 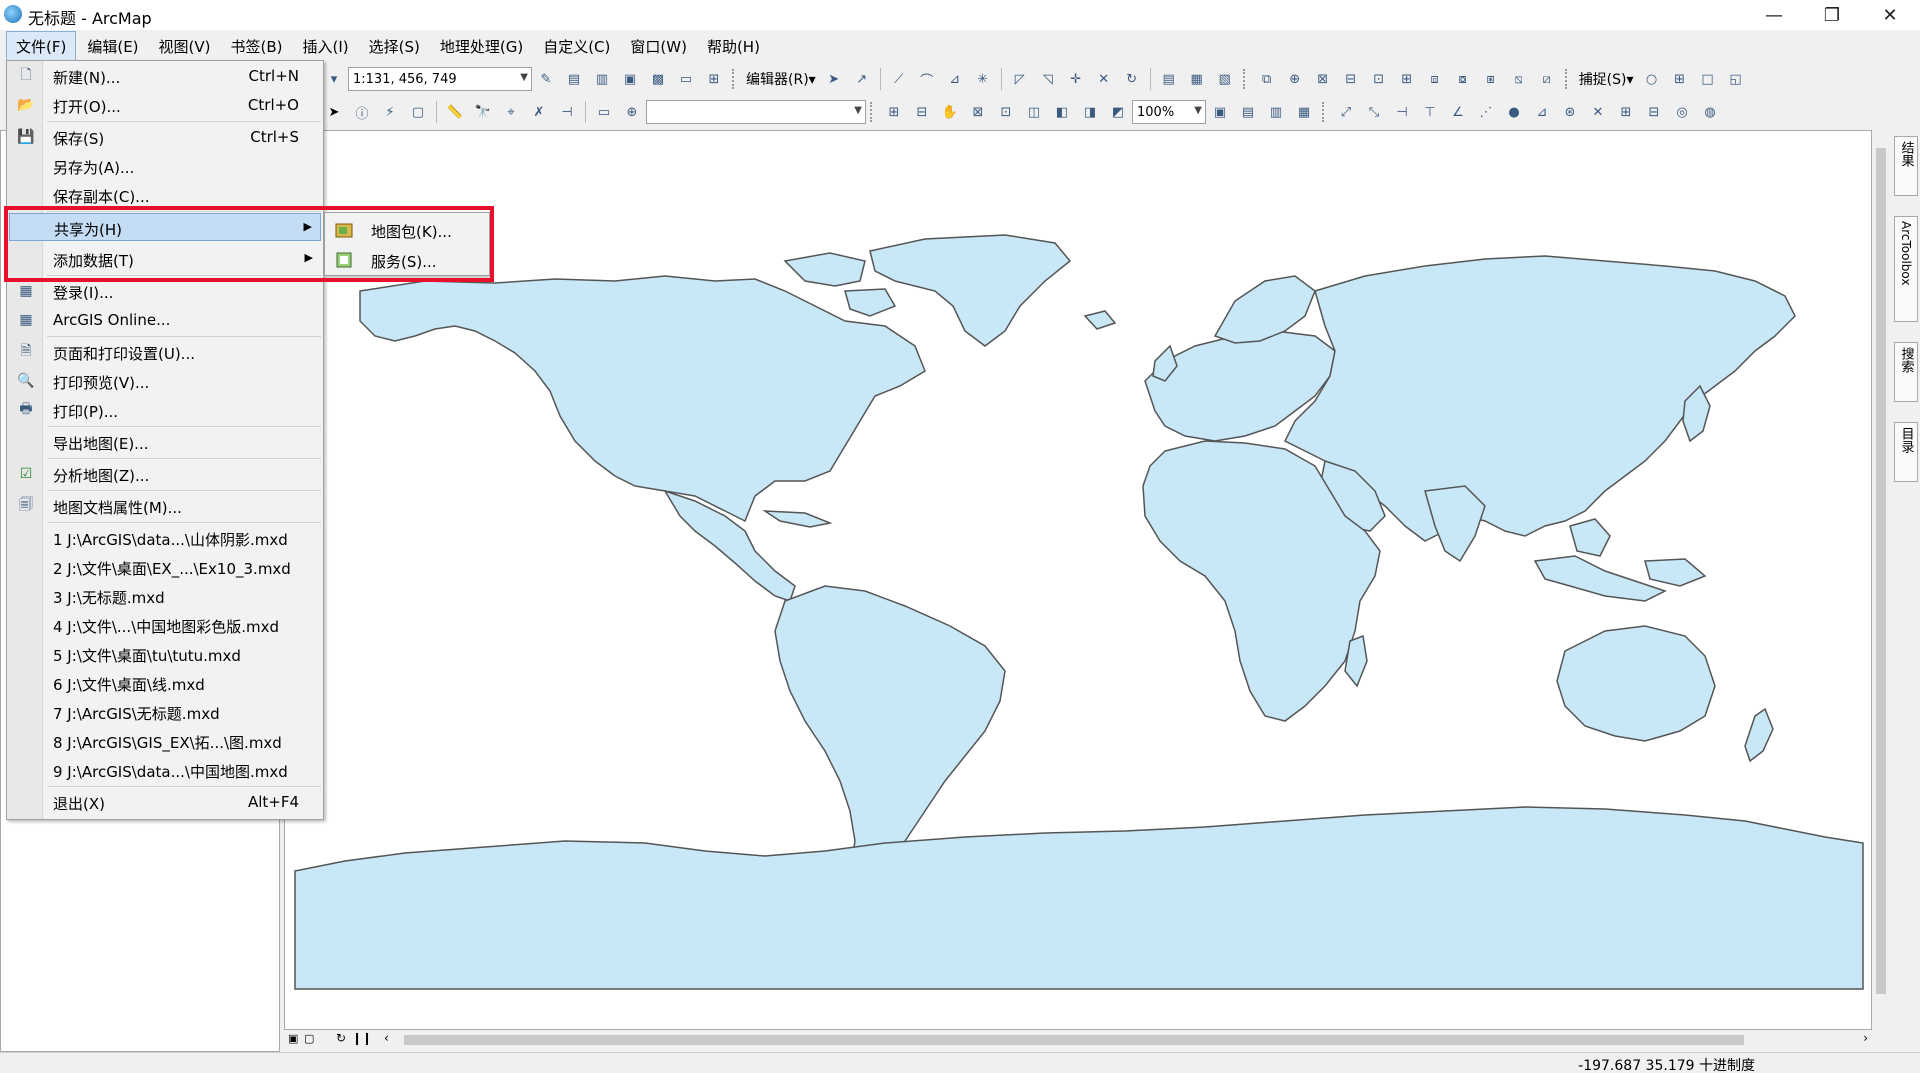 I want to click on rotate-icon: ↻, so click(x=1132, y=79).